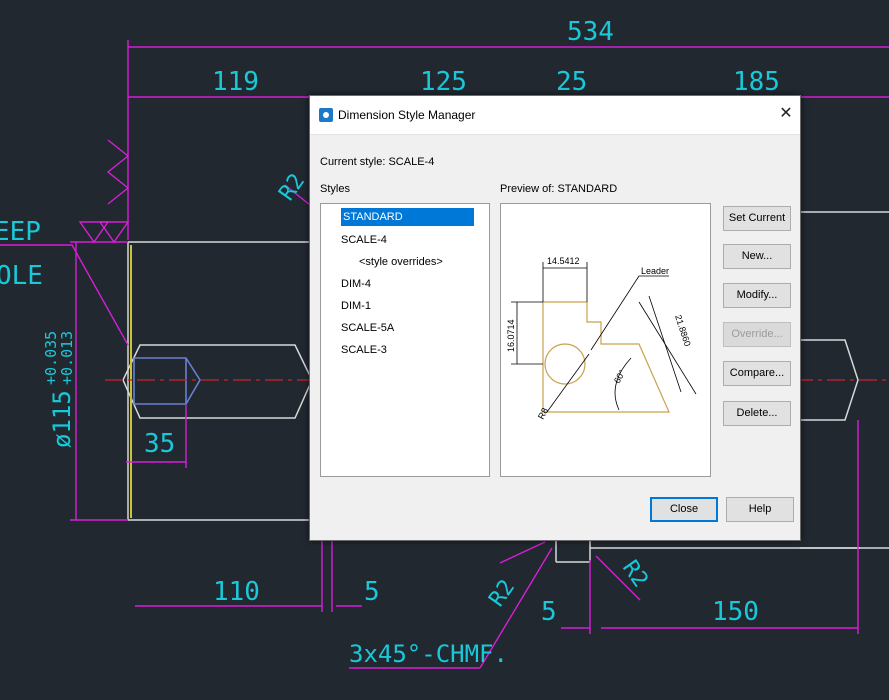  What do you see at coordinates (511, 335) in the screenshot?
I see `preview-dim-left: 16.0714` at bounding box center [511, 335].